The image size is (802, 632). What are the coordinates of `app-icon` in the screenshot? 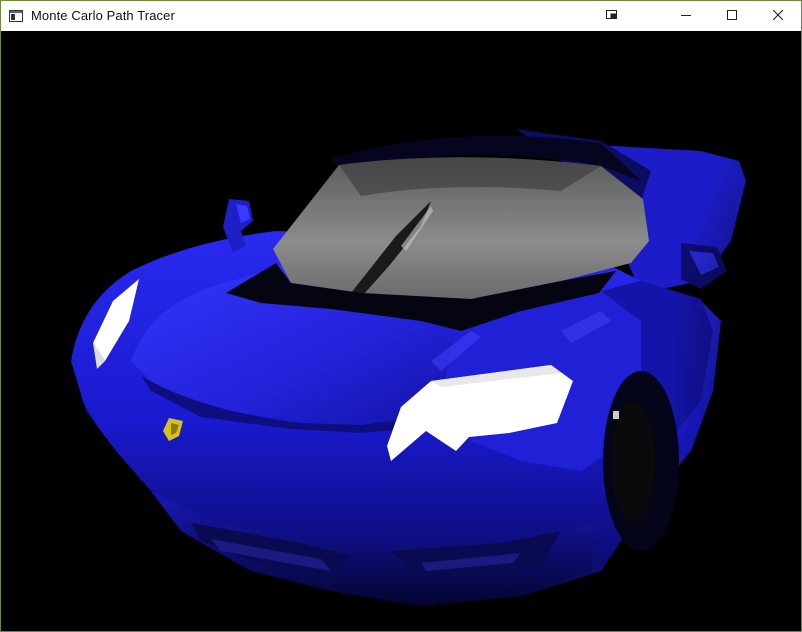 It's located at (16, 15).